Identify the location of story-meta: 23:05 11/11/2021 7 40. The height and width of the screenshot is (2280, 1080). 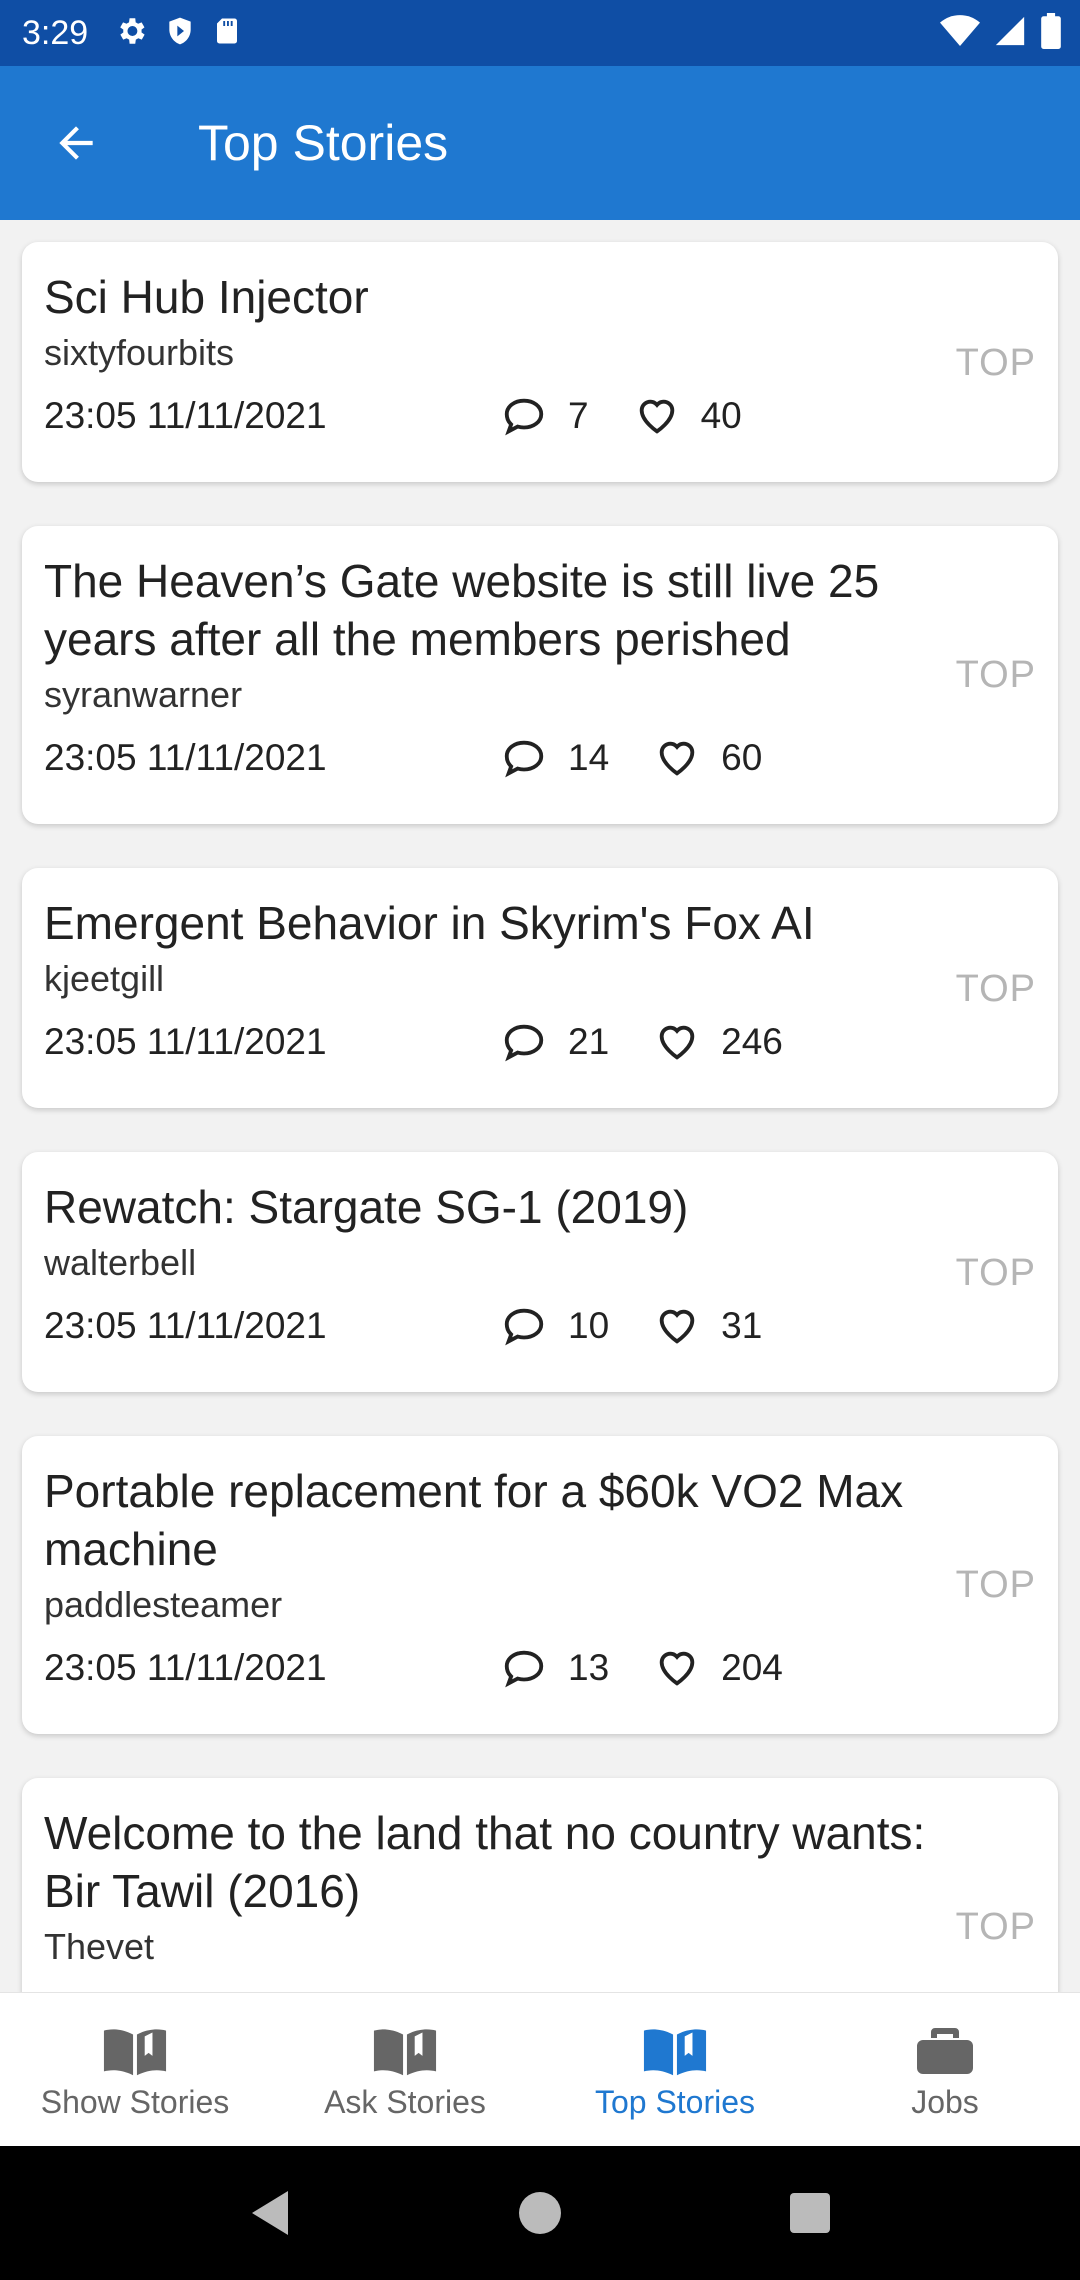
(540, 416).